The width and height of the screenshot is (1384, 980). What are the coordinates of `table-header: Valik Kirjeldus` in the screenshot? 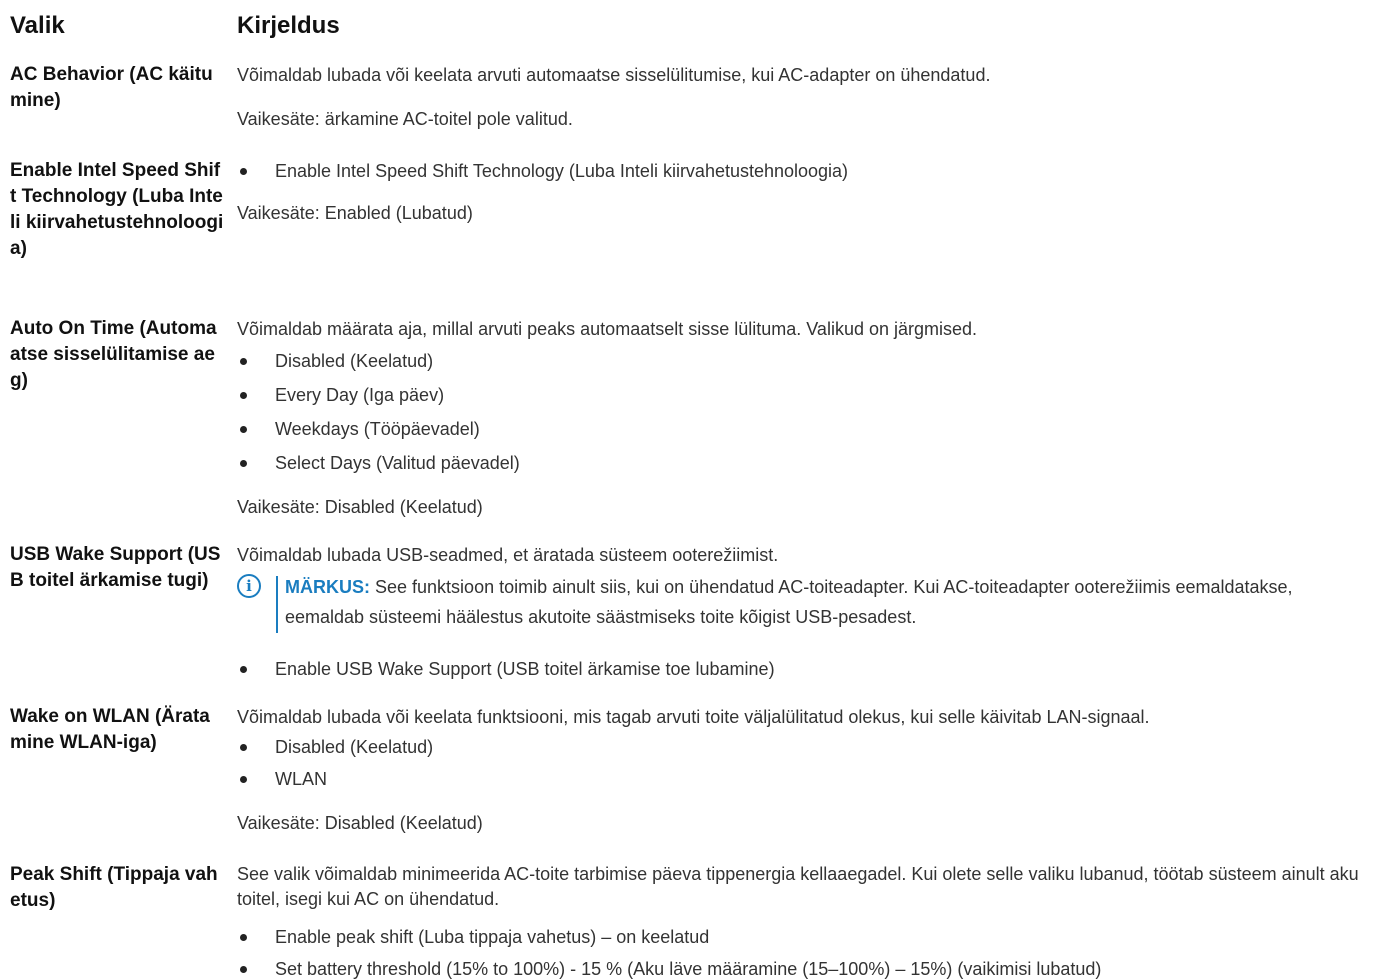 It's located at (695, 26).